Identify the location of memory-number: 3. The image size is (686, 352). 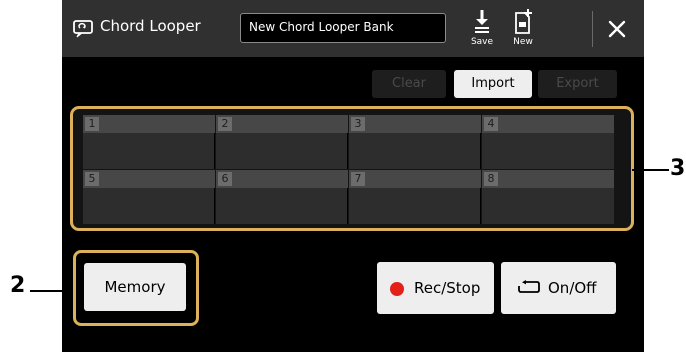
(358, 124).